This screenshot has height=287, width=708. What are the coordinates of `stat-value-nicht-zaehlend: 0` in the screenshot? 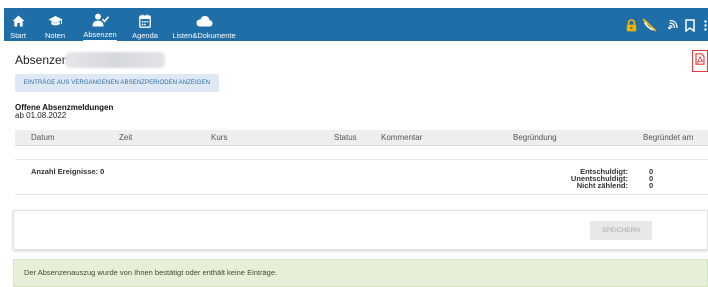 It's located at (651, 185).